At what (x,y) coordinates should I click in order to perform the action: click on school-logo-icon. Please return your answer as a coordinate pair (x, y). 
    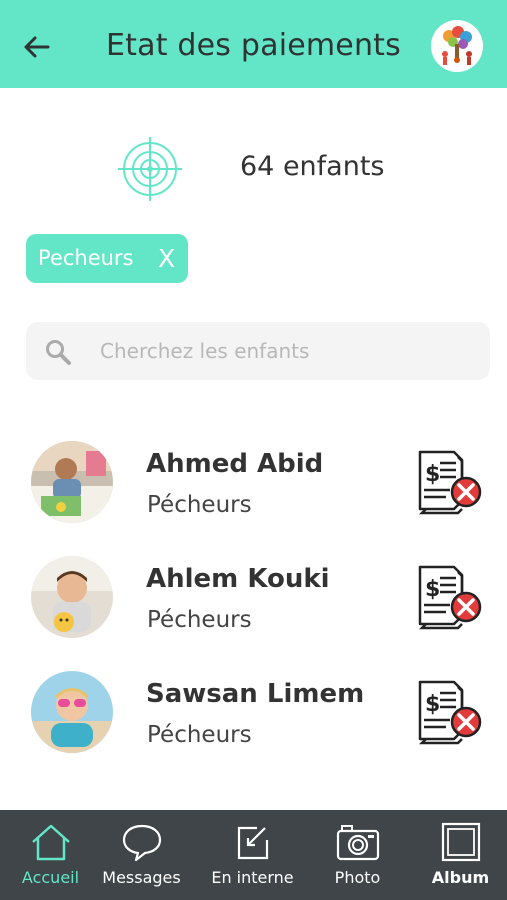
    Looking at the image, I should click on (457, 46).